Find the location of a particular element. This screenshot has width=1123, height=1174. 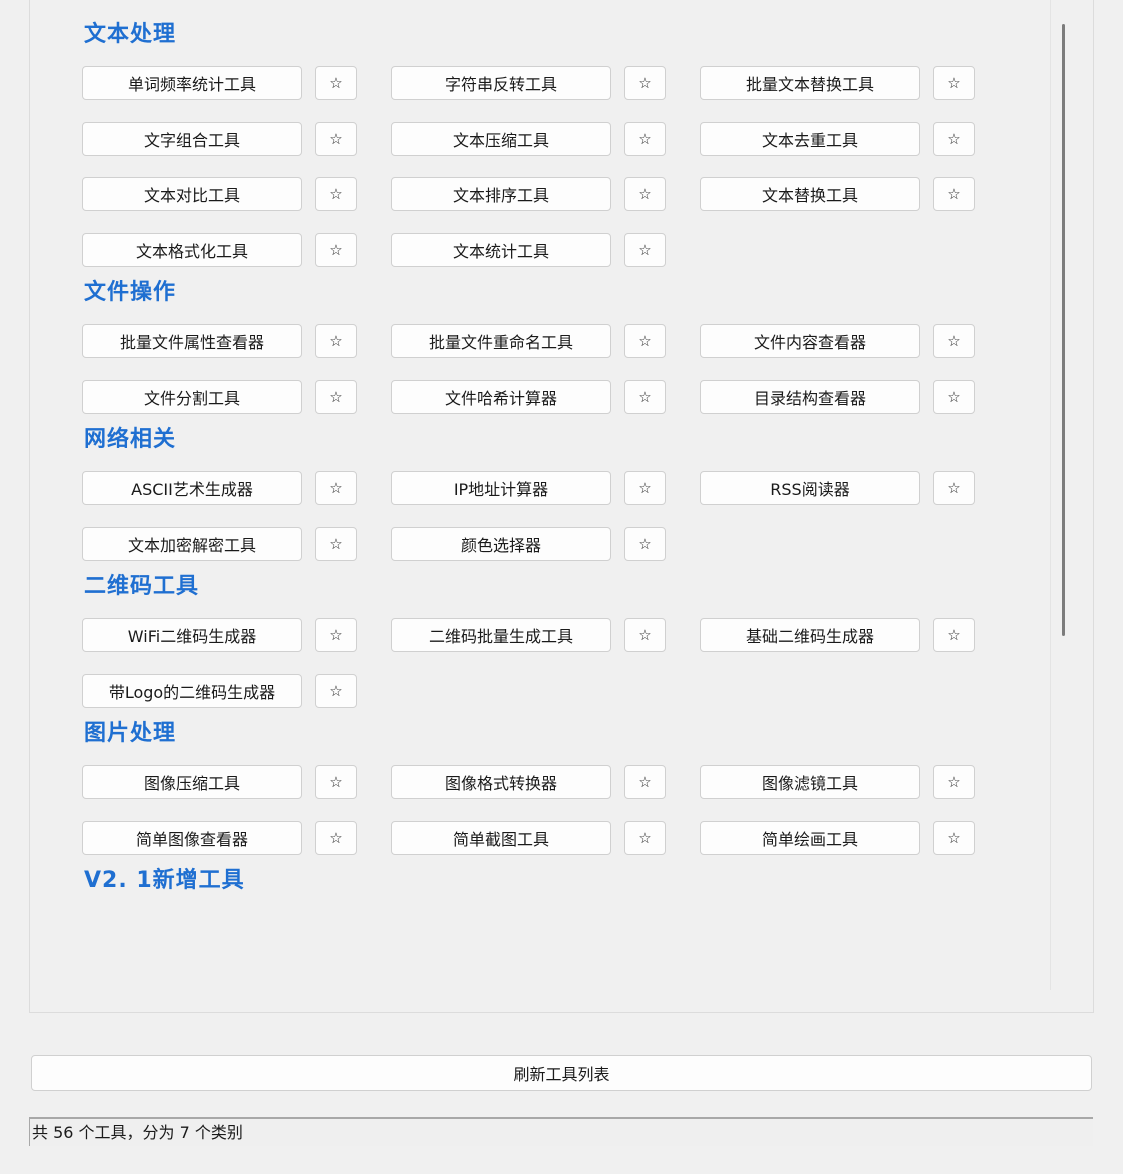

panel-divider is located at coordinates (1050, 495).